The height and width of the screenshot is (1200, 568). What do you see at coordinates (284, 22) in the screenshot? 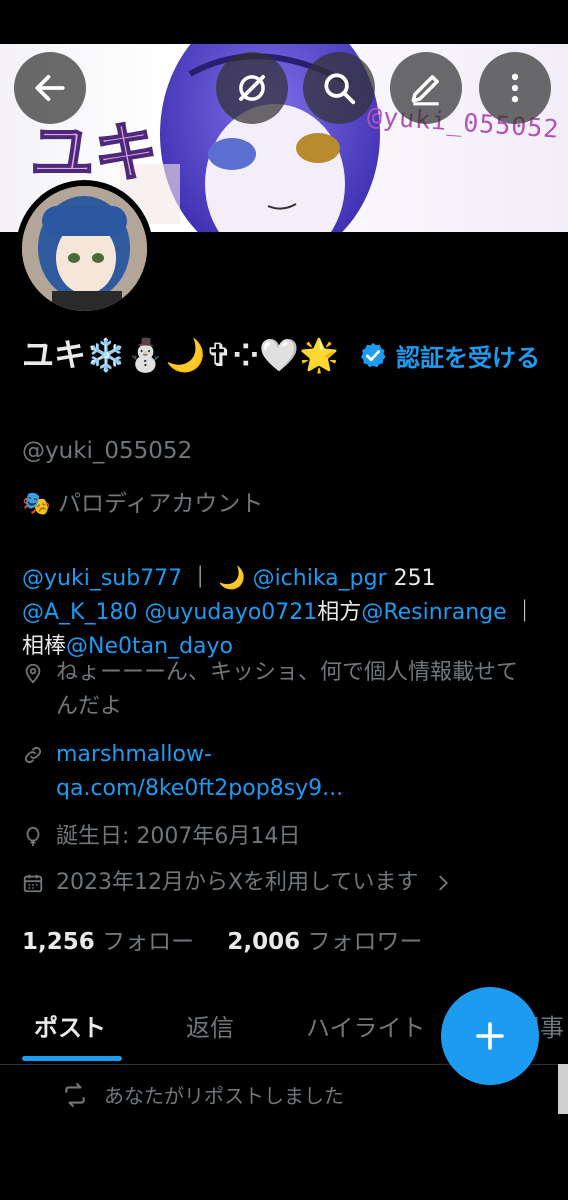
I see `status-bar` at bounding box center [284, 22].